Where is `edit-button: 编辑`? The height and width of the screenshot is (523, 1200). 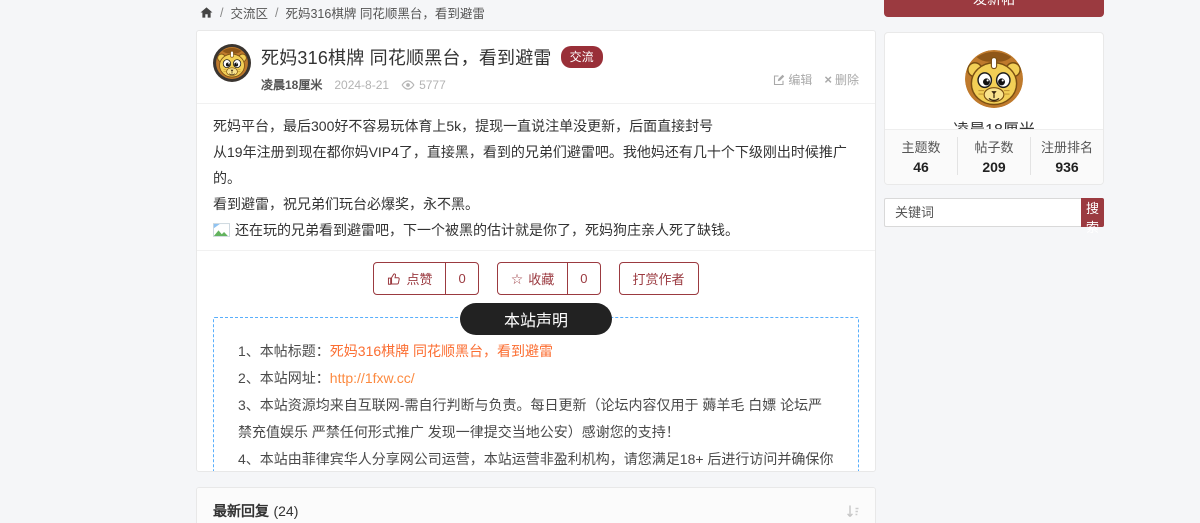
edit-button: 编辑 is located at coordinates (792, 79).